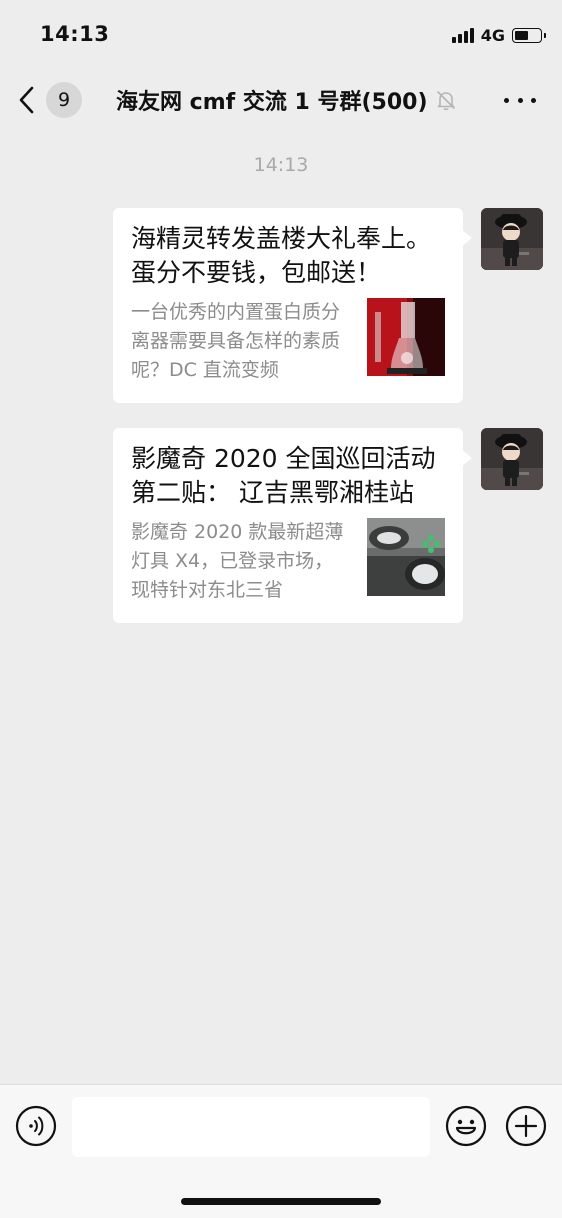  I want to click on smiley-icon, so click(466, 1126).